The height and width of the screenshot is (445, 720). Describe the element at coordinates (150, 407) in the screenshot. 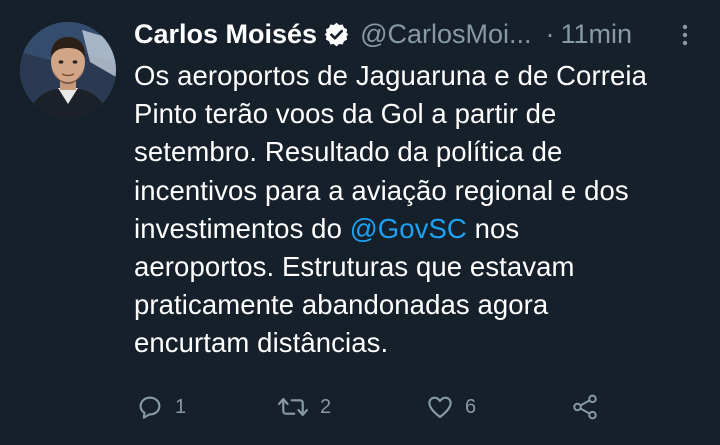

I see `reply-icon` at that location.